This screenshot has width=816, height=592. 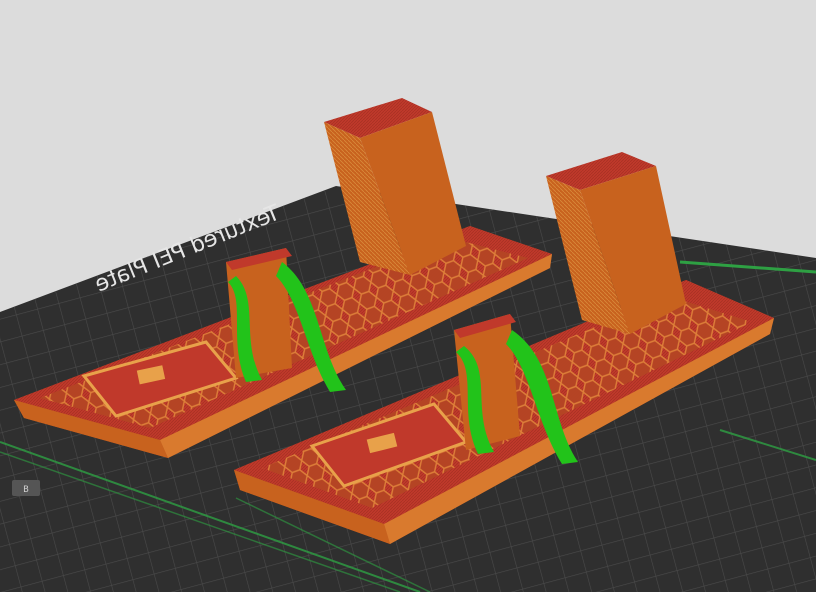 What do you see at coordinates (25, 490) in the screenshot?
I see `svg-text: B` at bounding box center [25, 490].